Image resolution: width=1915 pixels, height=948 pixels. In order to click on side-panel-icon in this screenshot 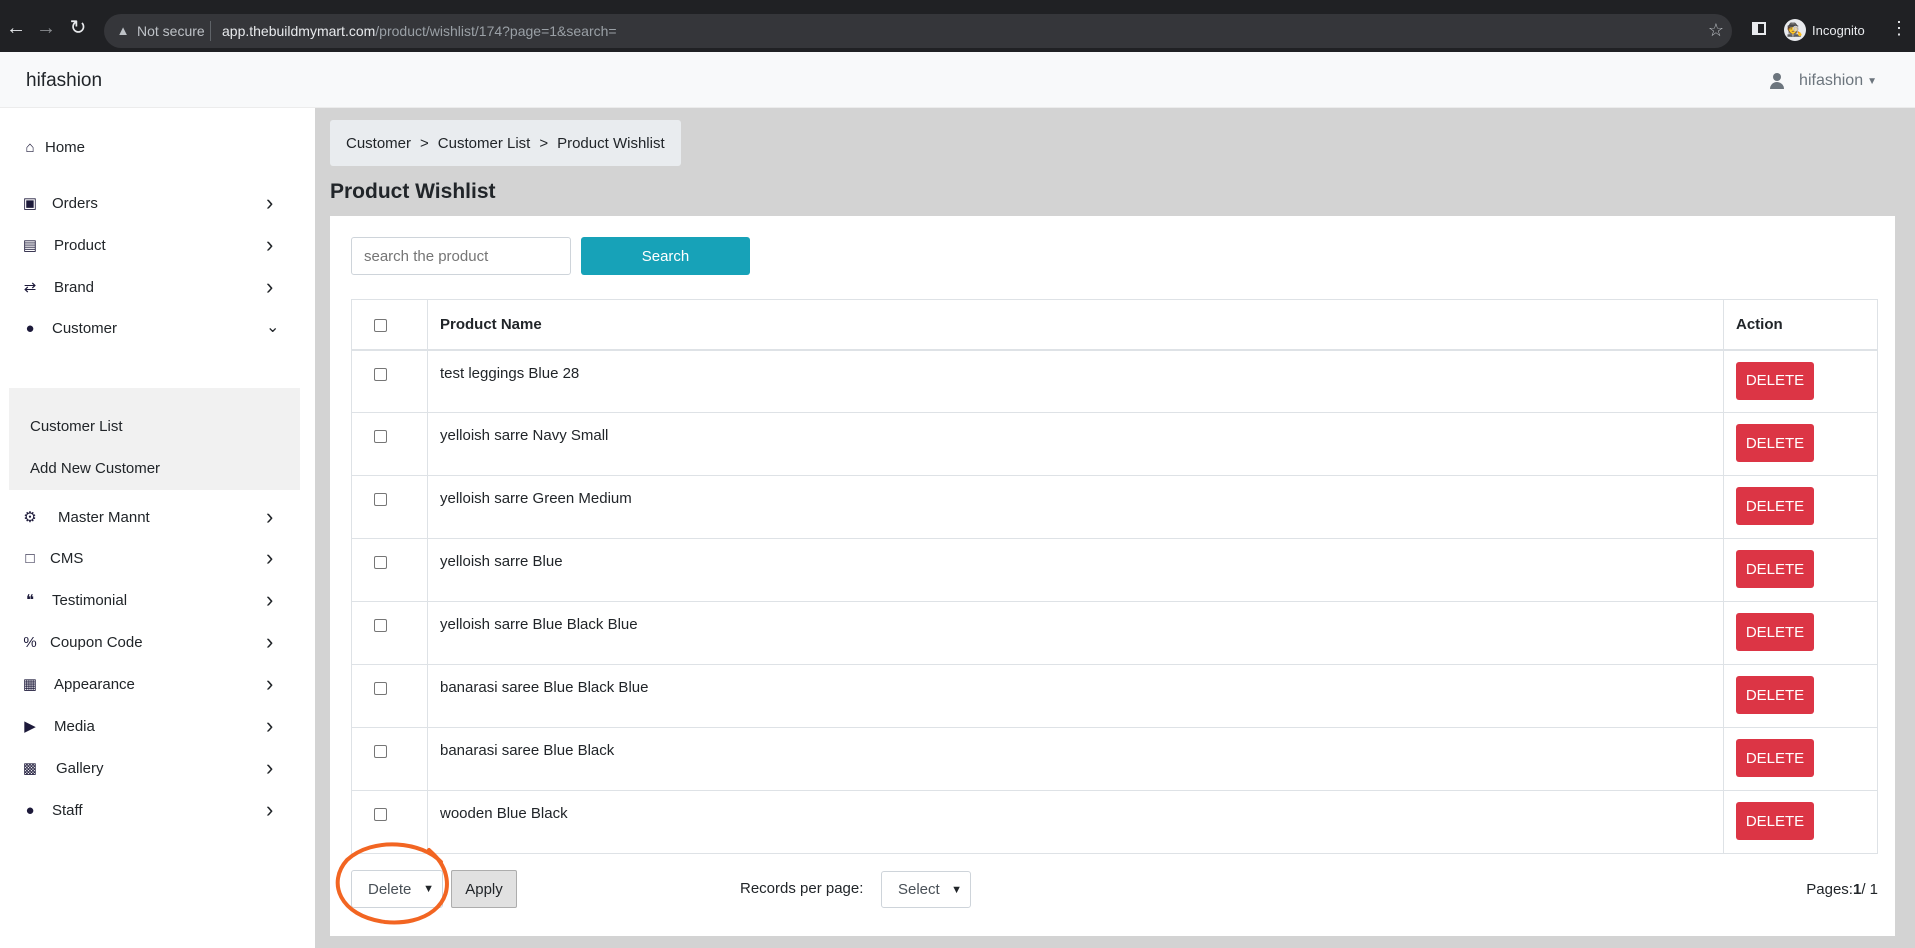, I will do `click(1759, 28)`.